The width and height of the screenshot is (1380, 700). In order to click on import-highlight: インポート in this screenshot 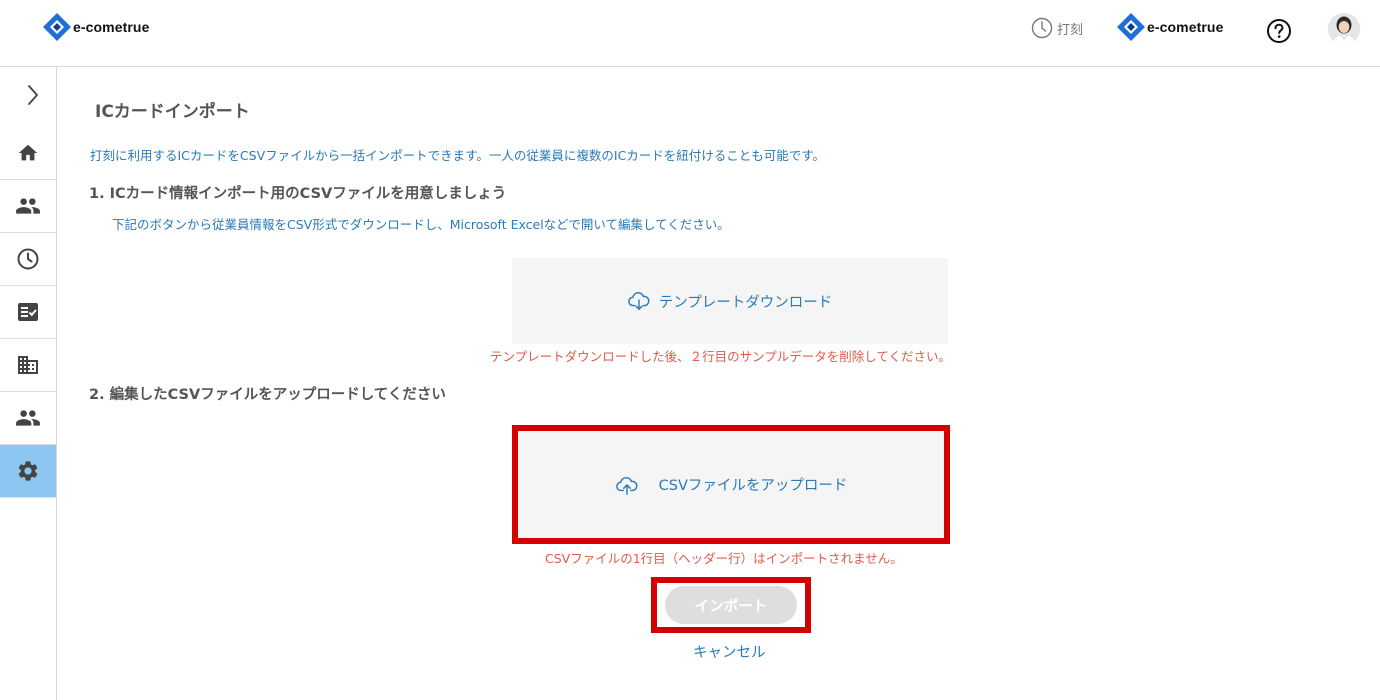, I will do `click(731, 605)`.